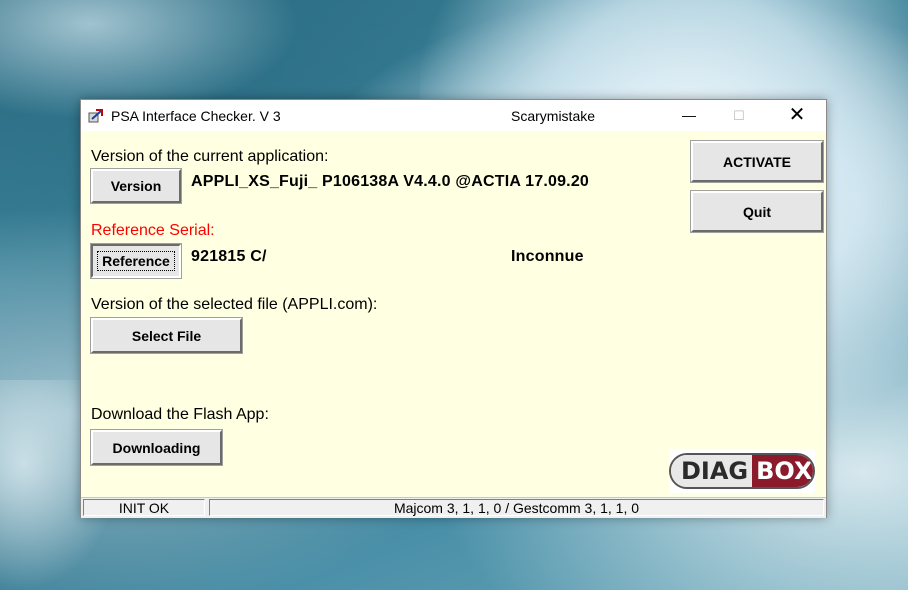  Describe the element at coordinates (180, 414) in the screenshot. I see `download-label: Download the Flash App:` at that location.